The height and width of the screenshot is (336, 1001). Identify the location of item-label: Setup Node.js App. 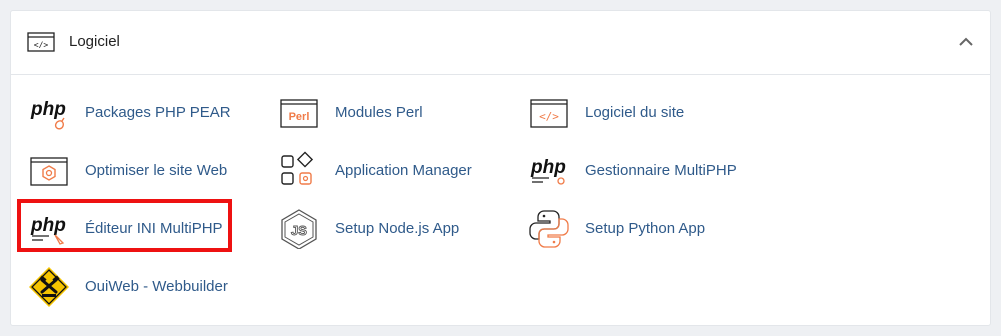
(397, 228).